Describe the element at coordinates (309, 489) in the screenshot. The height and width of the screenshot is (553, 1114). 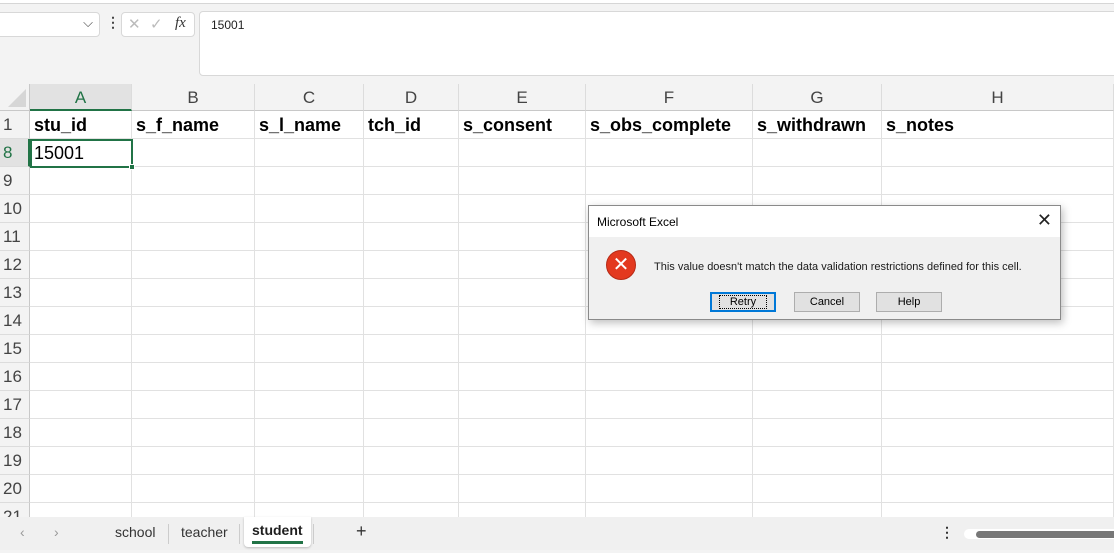
I see `cell-C20` at that location.